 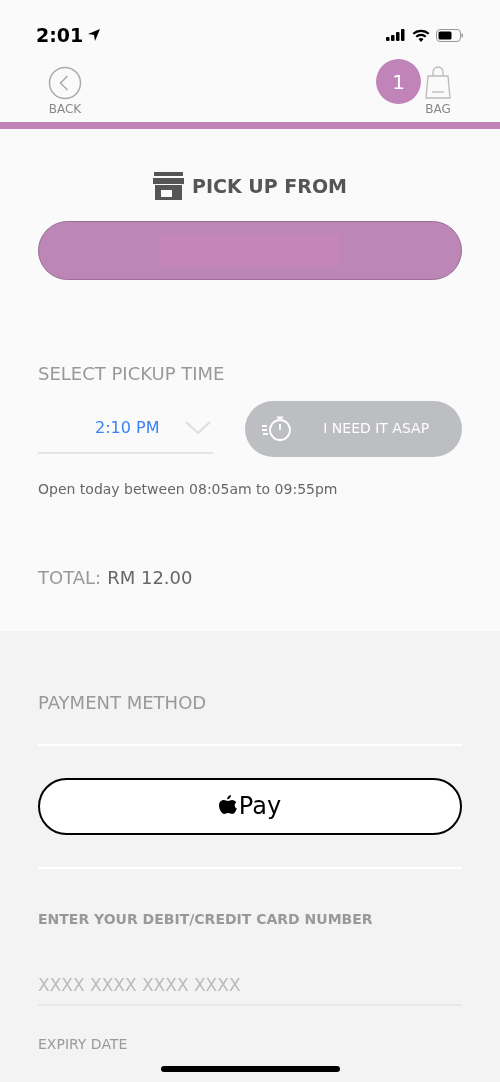 What do you see at coordinates (227, 806) in the screenshot?
I see `apple-logo-icon` at bounding box center [227, 806].